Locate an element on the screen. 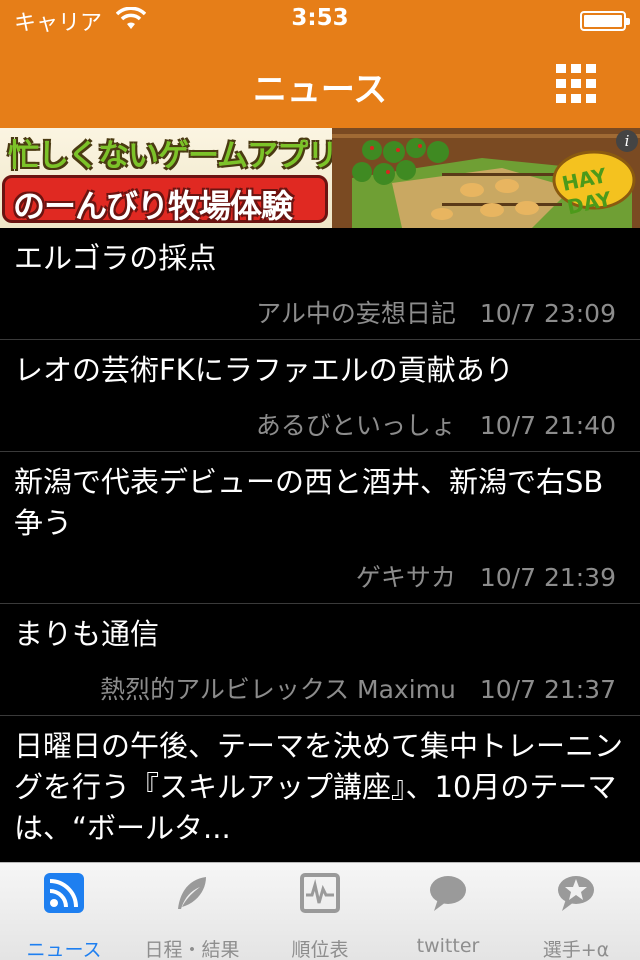  navigation-header: キャリア 3:53 ニュース is located at coordinates (320, 64).